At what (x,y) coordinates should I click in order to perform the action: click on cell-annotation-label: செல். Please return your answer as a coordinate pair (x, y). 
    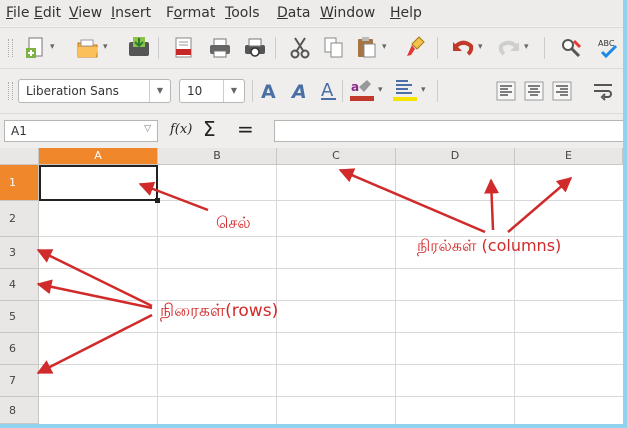
    Looking at the image, I should click on (233, 222).